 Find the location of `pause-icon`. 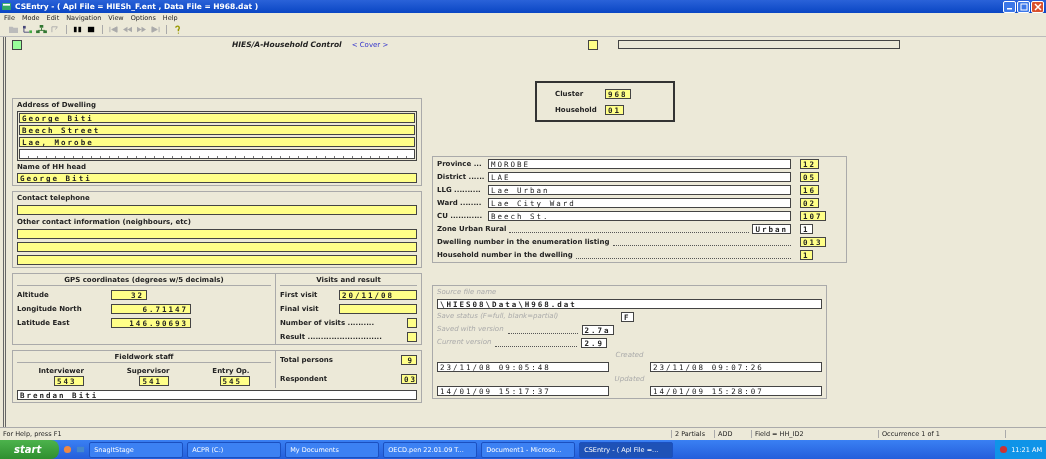

pause-icon is located at coordinates (77, 29).